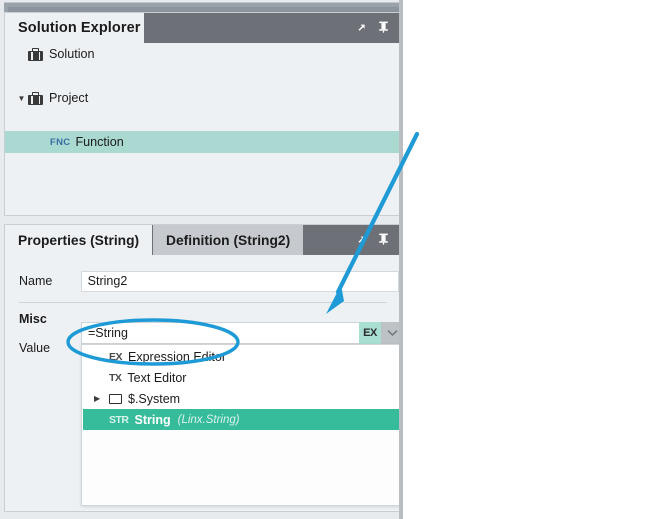 The height and width of the screenshot is (519, 657). I want to click on dropdown-item-string: STR String (Linx.String), so click(242, 419).